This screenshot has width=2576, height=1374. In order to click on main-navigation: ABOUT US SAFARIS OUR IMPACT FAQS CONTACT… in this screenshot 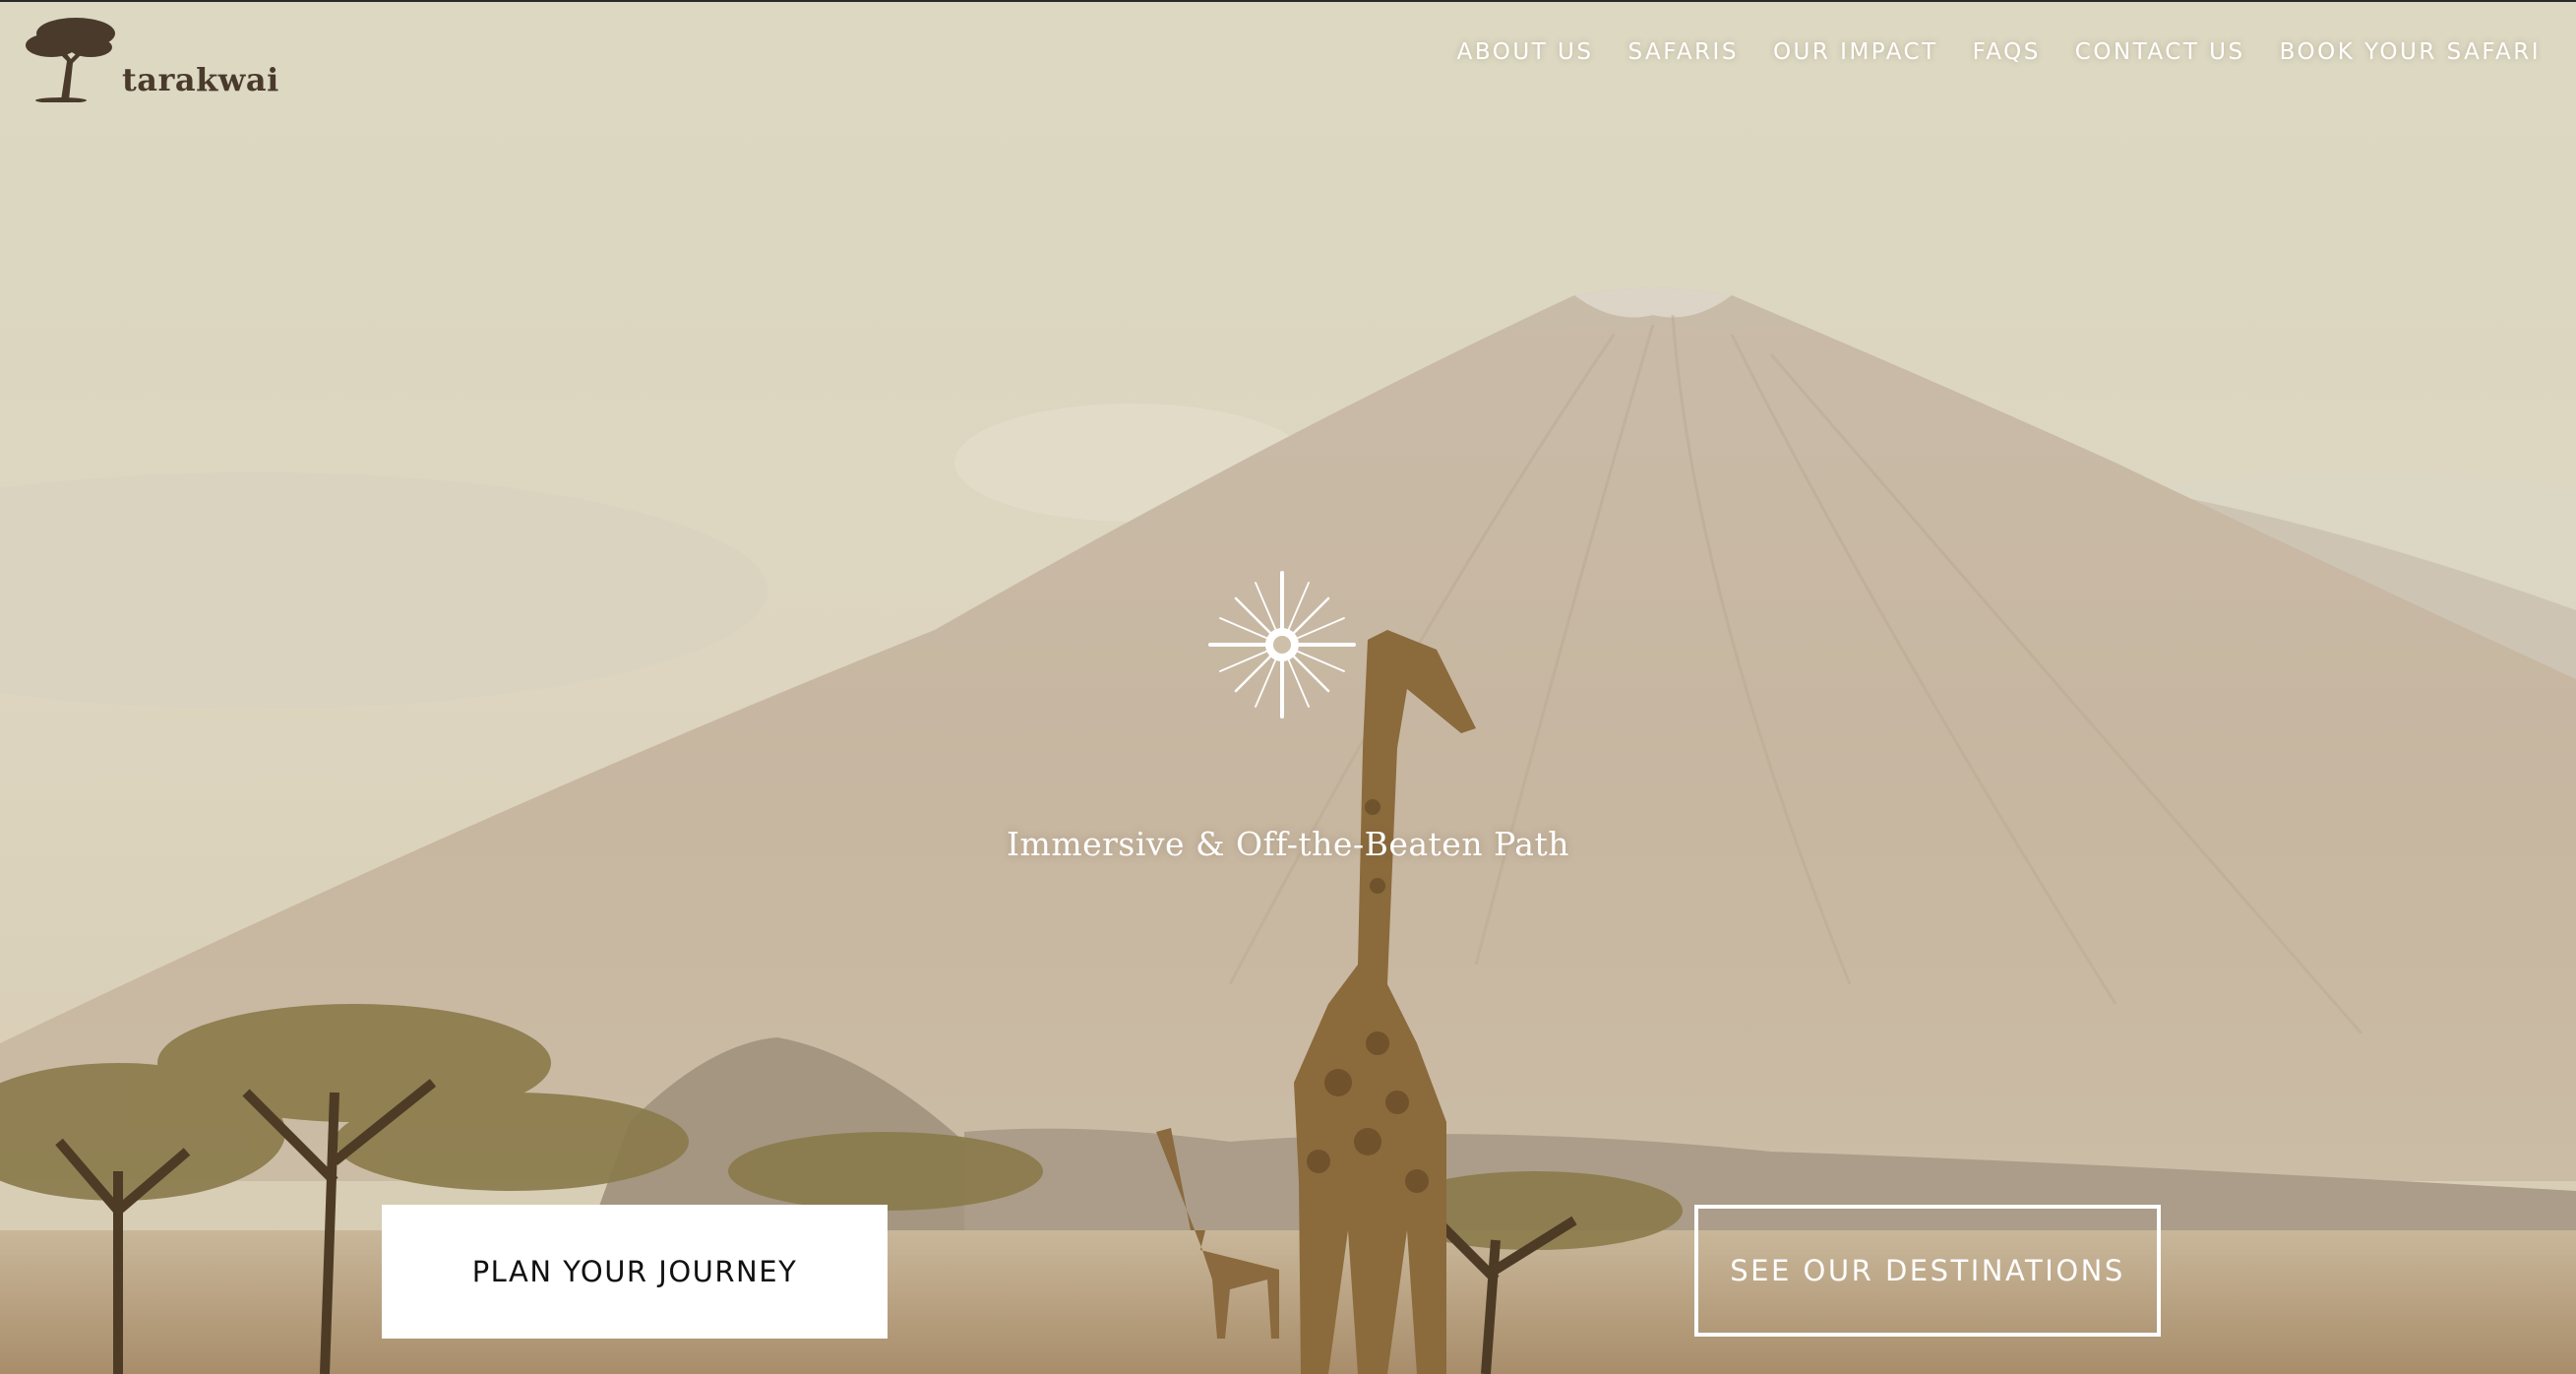, I will do `click(1999, 52)`.